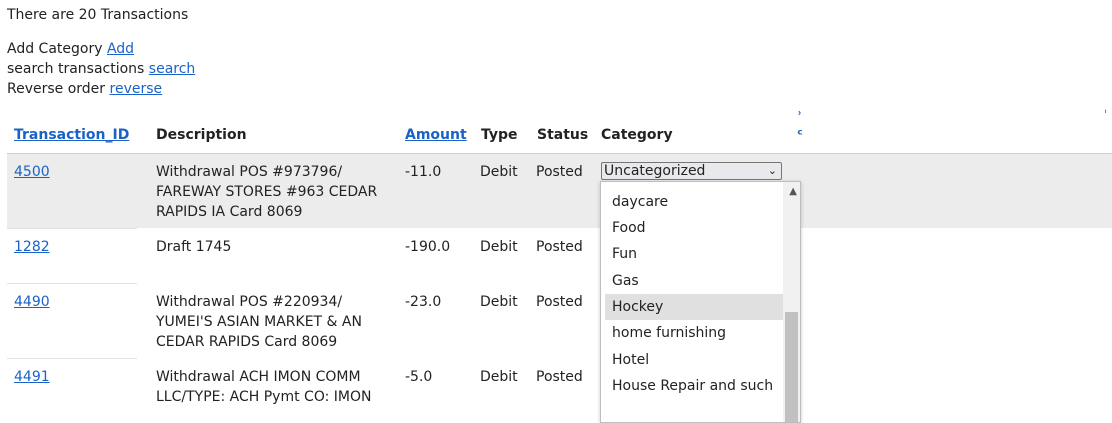 This screenshot has height=423, width=1112. Describe the element at coordinates (32, 172) in the screenshot. I see `transaction-id-link: 4500` at that location.